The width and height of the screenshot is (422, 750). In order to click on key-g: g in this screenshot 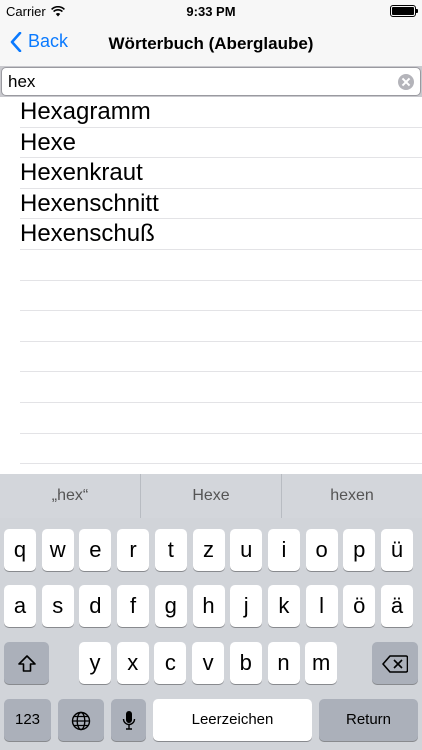, I will do `click(170, 606)`.